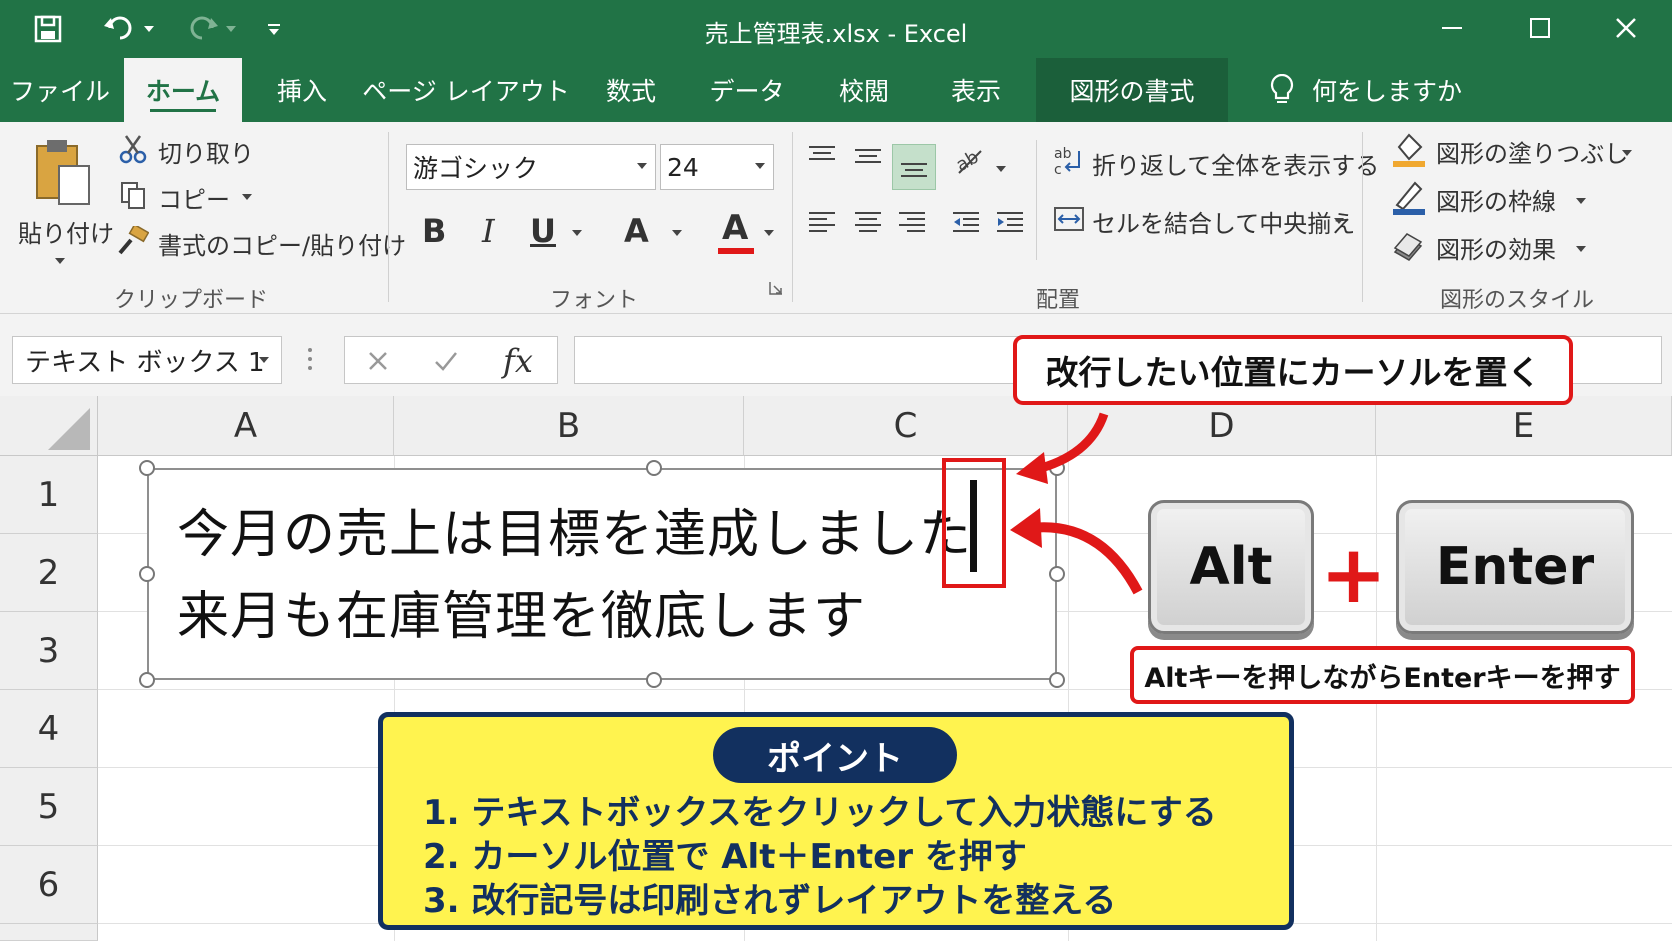 The image size is (1672, 941). I want to click on point-item-1: 1. テキストボックスをクリックして入力状態にする, so click(820, 813).